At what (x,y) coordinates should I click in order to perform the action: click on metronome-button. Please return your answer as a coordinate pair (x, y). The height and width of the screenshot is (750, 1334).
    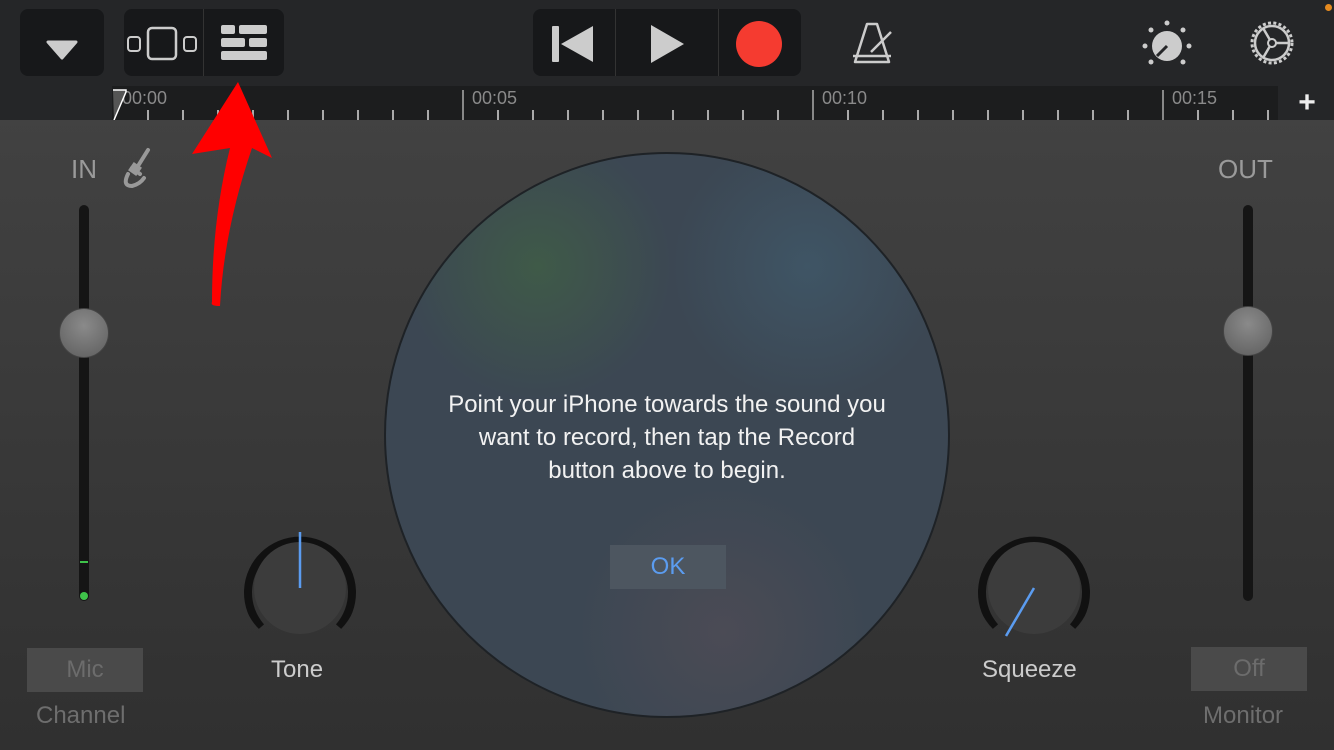
    Looking at the image, I should click on (873, 43).